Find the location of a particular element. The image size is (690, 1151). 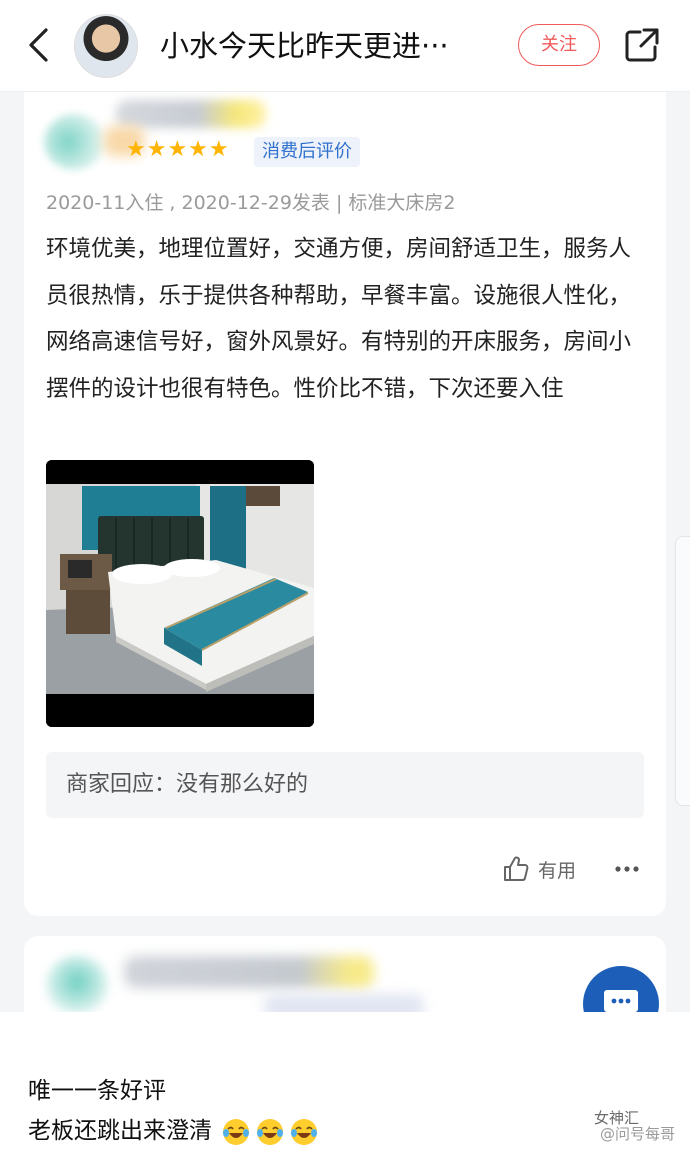

back-button is located at coordinates (38, 45).